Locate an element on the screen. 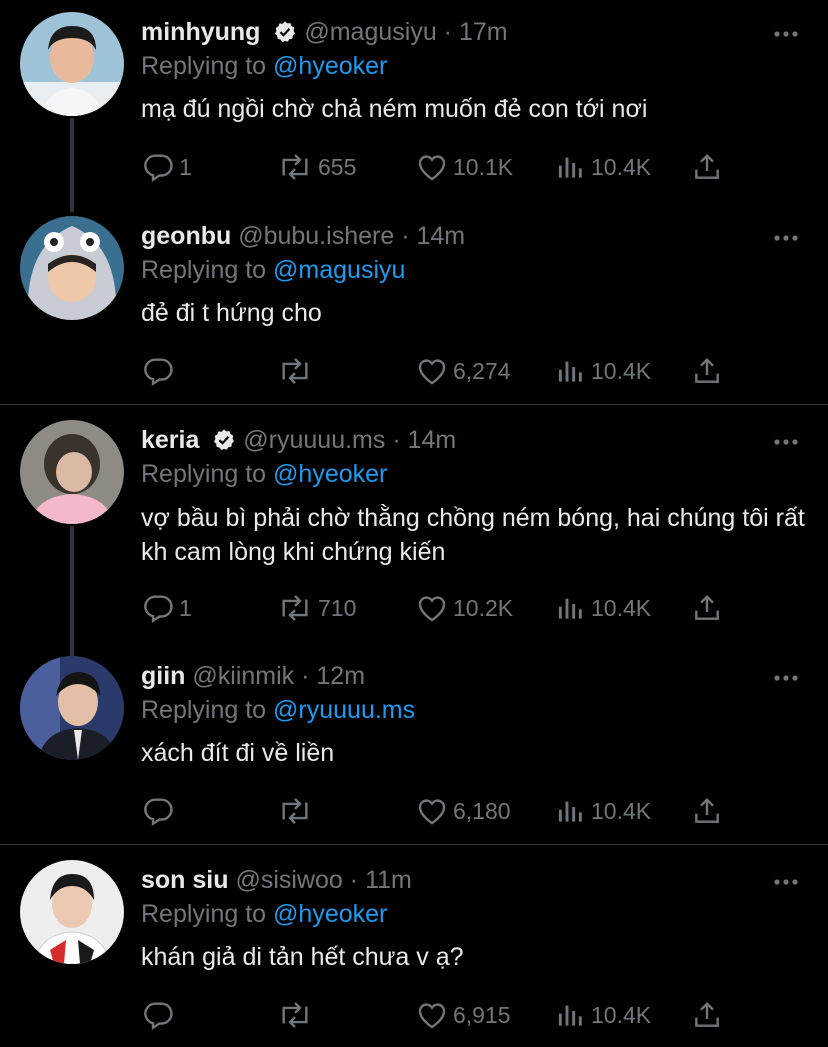 The image size is (828, 1047). tweet-header: geonbu @bubu.ishere · 14m is located at coordinates (303, 236).